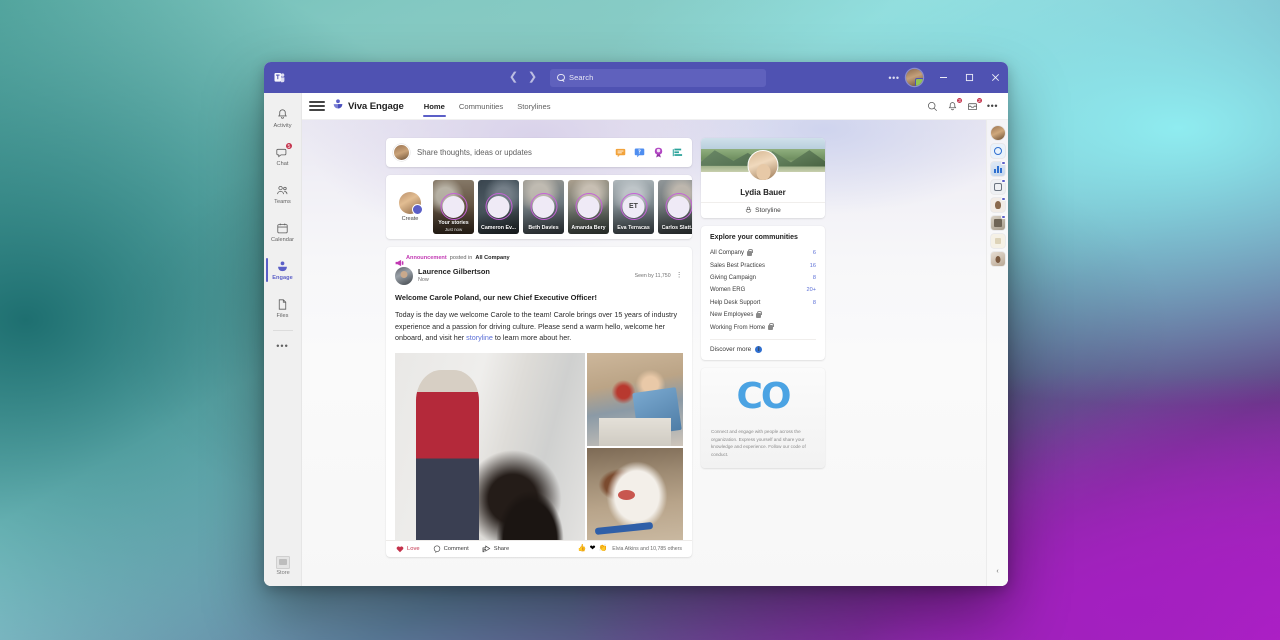  Describe the element at coordinates (997, 133) in the screenshot. I see `avatar-icon` at that location.